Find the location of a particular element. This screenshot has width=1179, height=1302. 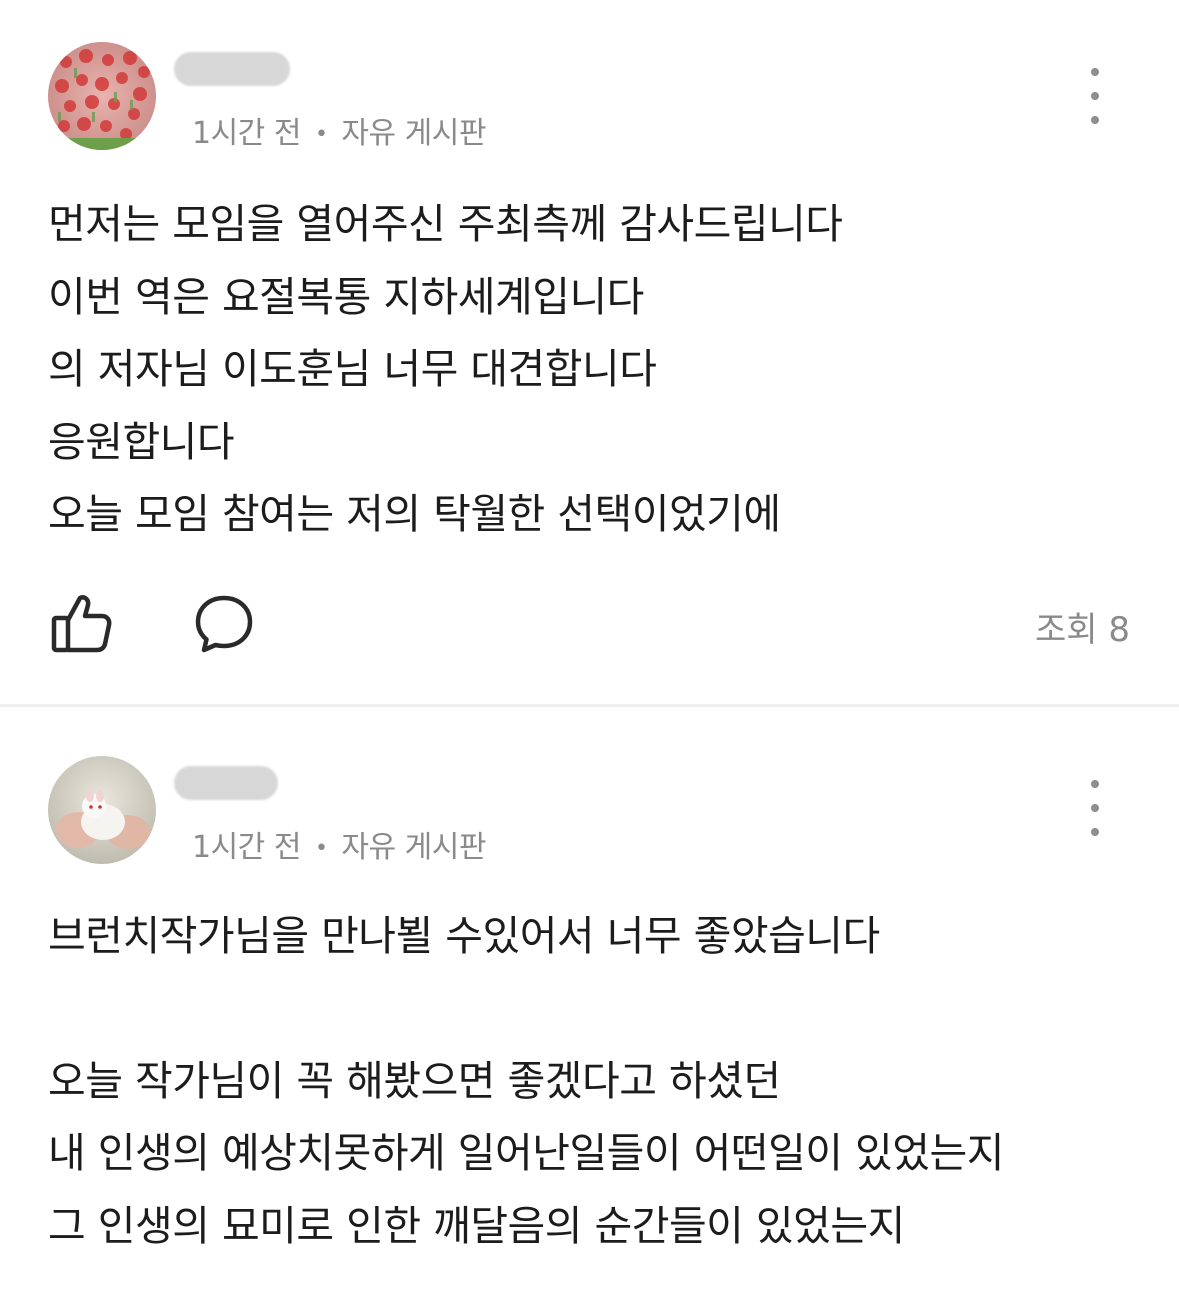

body-line: 오늘 모임 참여는 저의 탁월한 선택이었기에 is located at coordinates (414, 514).